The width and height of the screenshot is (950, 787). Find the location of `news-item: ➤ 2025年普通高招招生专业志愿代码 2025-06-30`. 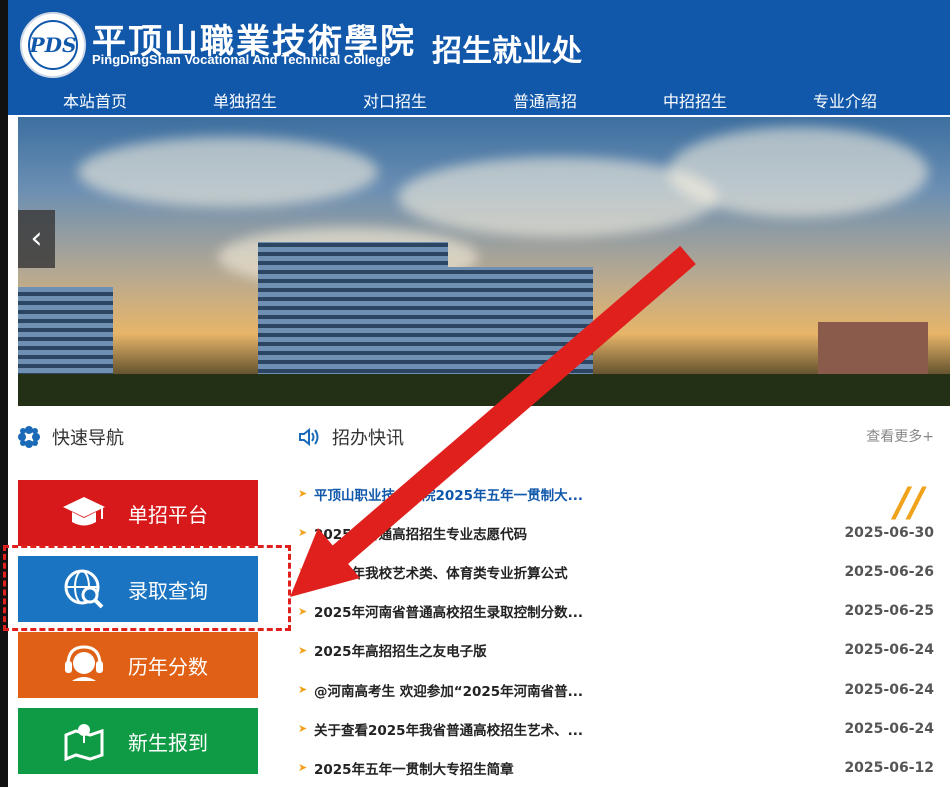

news-item: ➤ 2025年普通高招招生专业志愿代码 2025-06-30 is located at coordinates (616, 532).